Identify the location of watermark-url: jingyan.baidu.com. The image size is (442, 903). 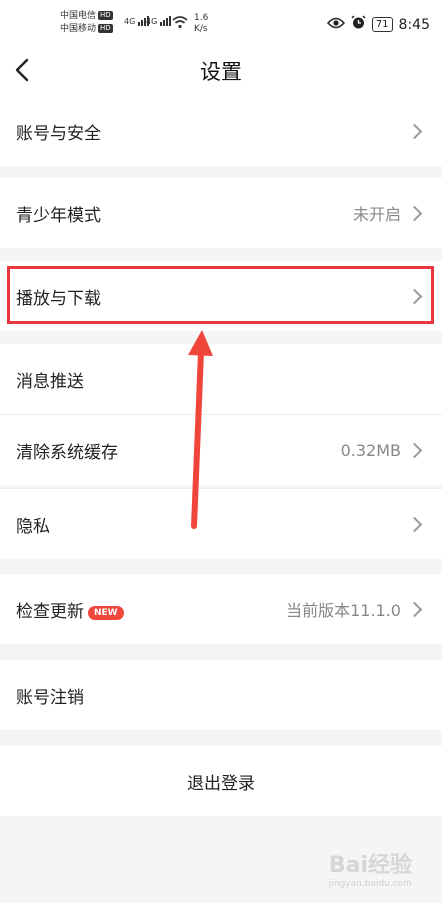
(370, 884).